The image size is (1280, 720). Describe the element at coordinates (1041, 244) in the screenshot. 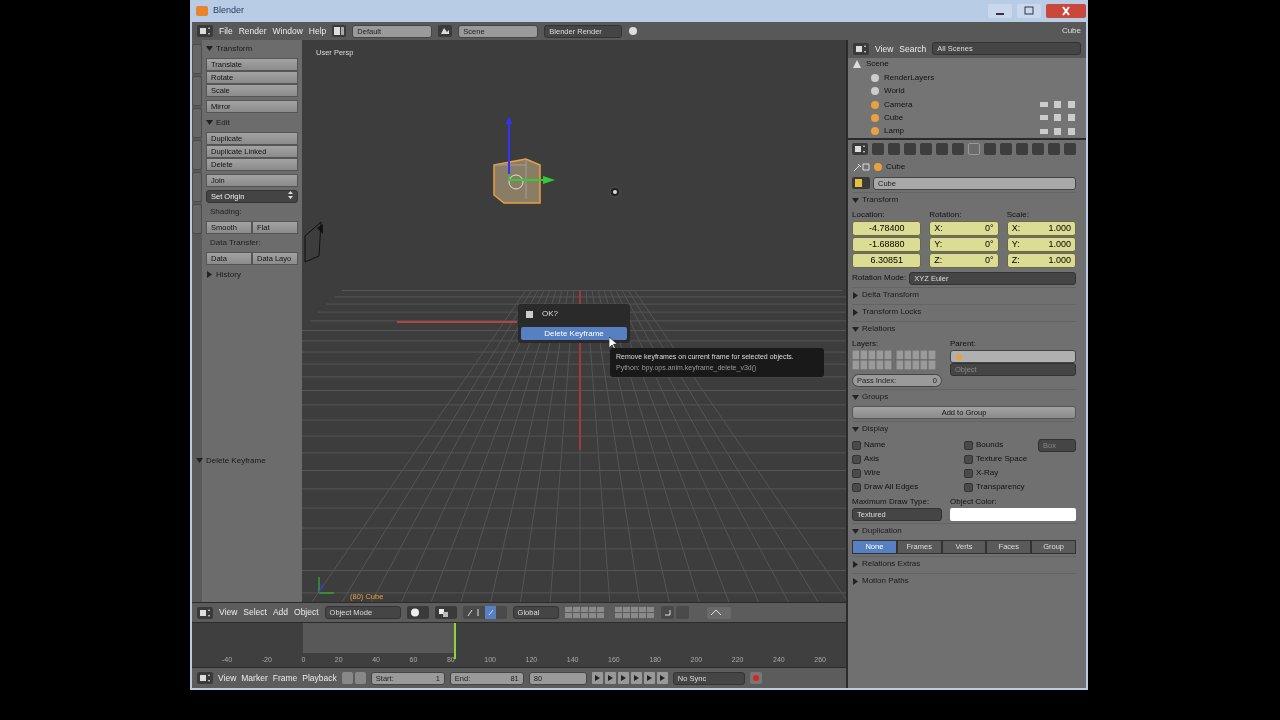

I see `value-field: Y: 1.000` at that location.